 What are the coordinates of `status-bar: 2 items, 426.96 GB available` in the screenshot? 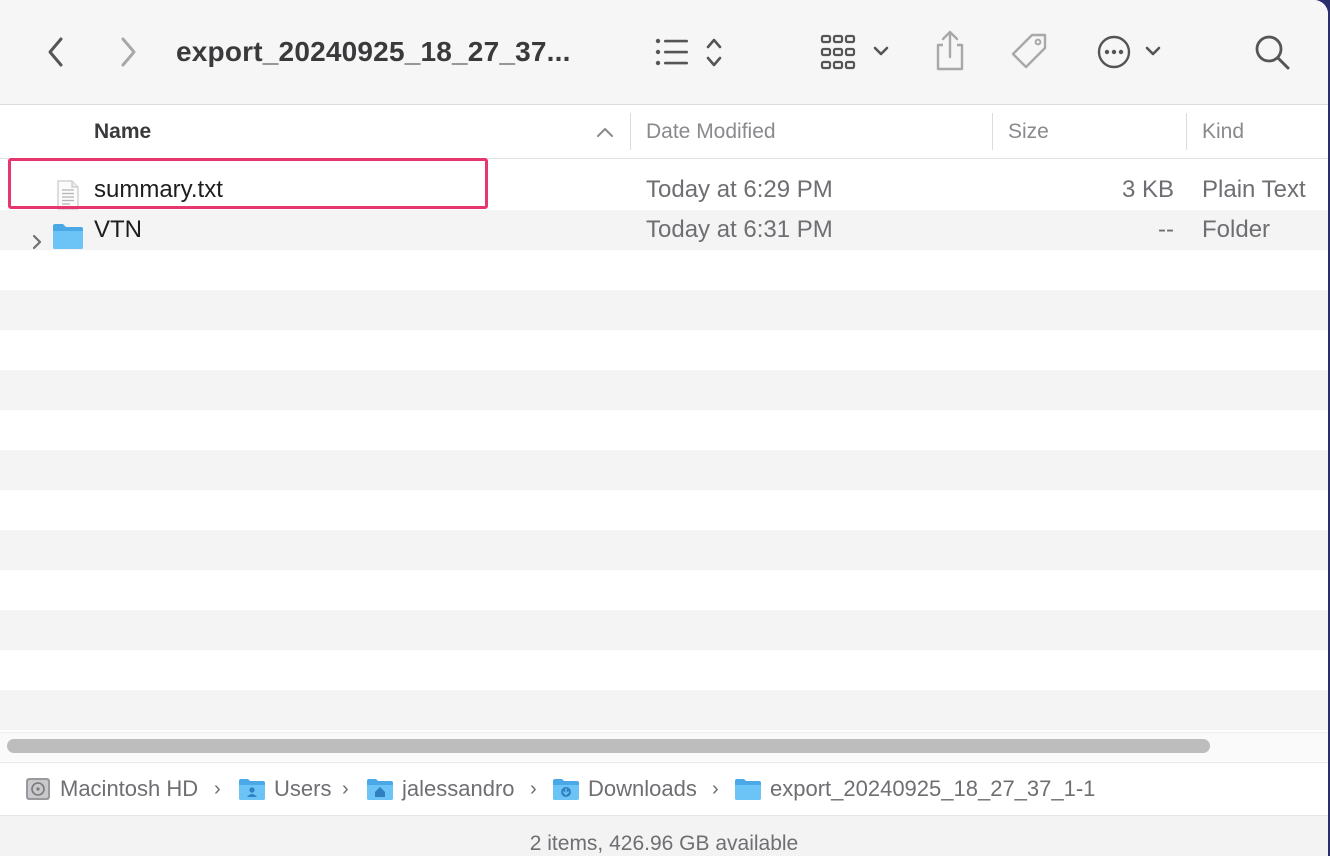 It's located at (664, 835).